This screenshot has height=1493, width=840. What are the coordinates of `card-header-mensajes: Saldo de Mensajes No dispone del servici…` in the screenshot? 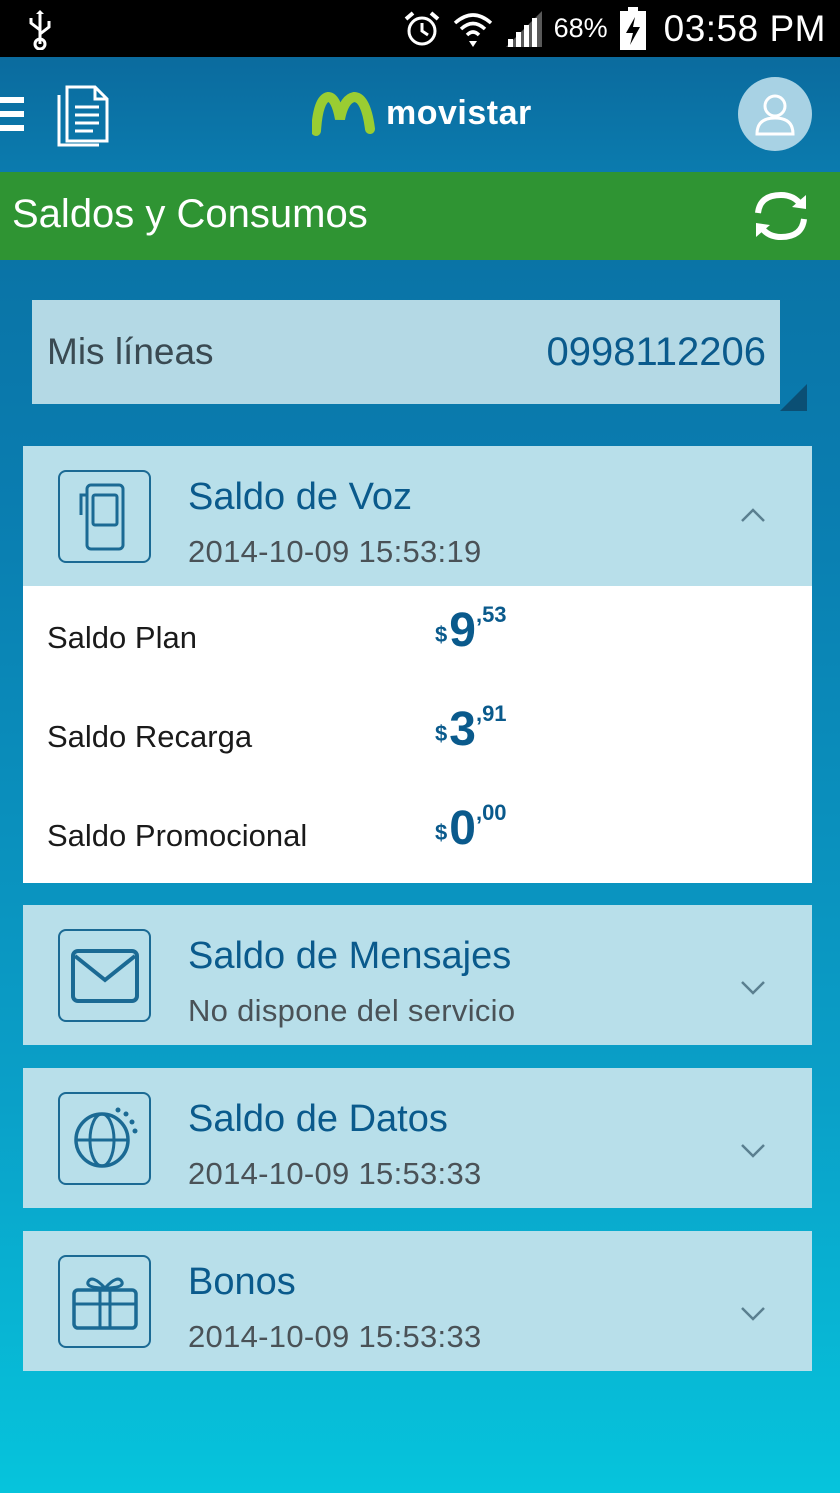 It's located at (417, 975).